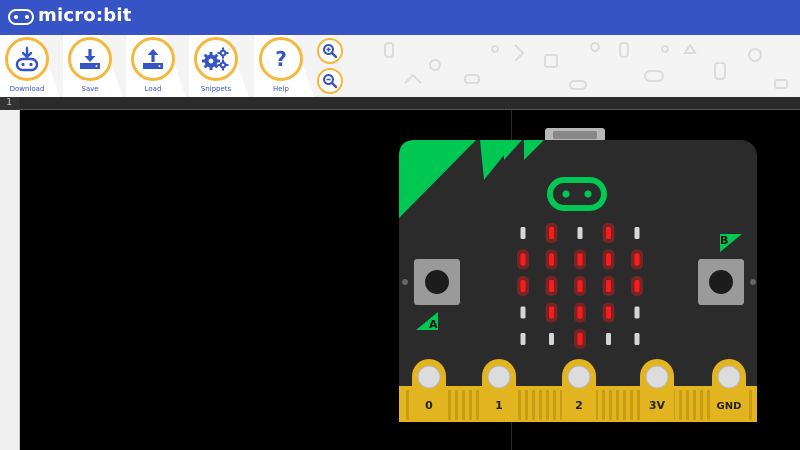 The image size is (800, 450). I want to click on pin-1: 1, so click(499, 390).